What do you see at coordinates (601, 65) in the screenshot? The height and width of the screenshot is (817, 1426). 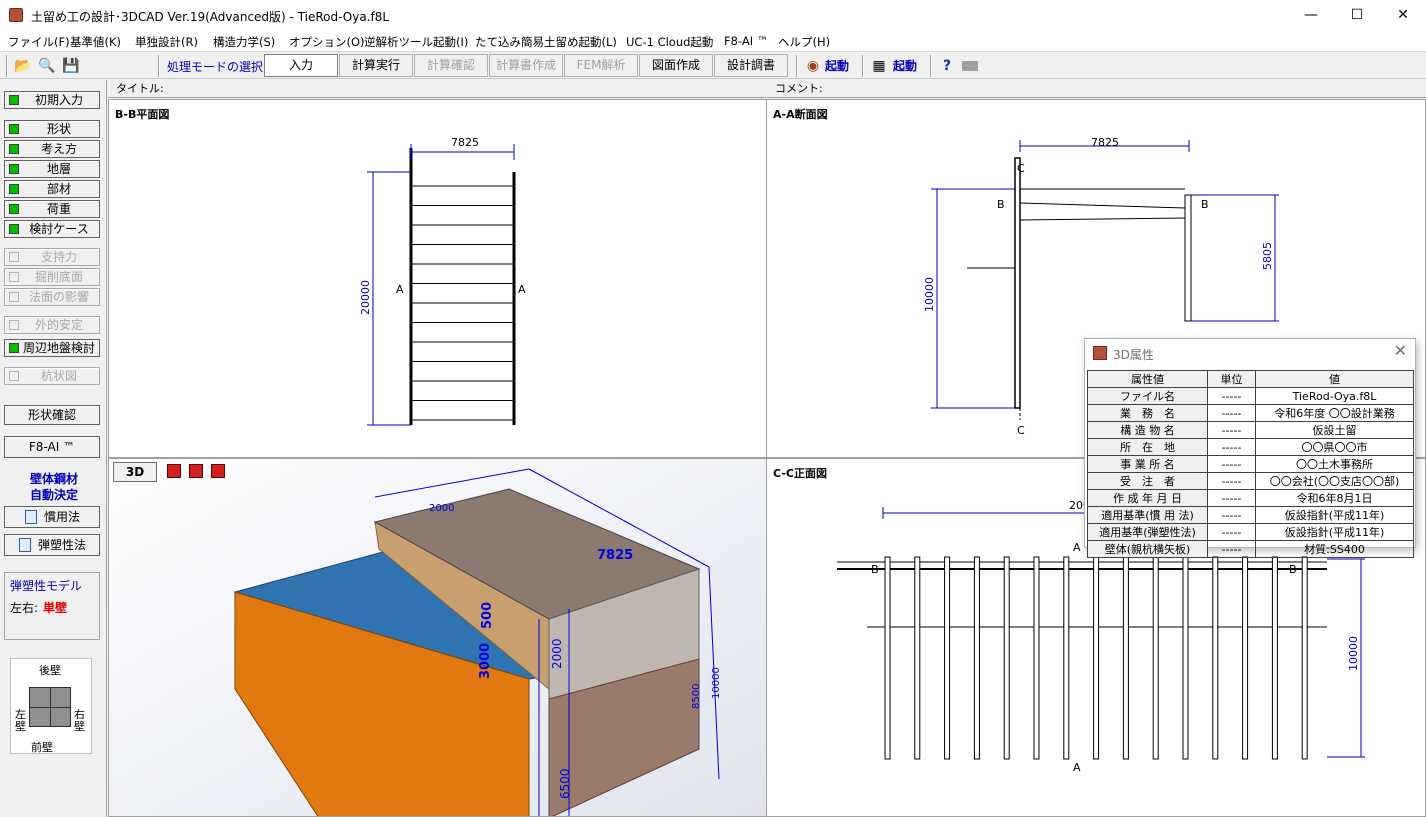 I see `mode-fem-button: FEM解析` at bounding box center [601, 65].